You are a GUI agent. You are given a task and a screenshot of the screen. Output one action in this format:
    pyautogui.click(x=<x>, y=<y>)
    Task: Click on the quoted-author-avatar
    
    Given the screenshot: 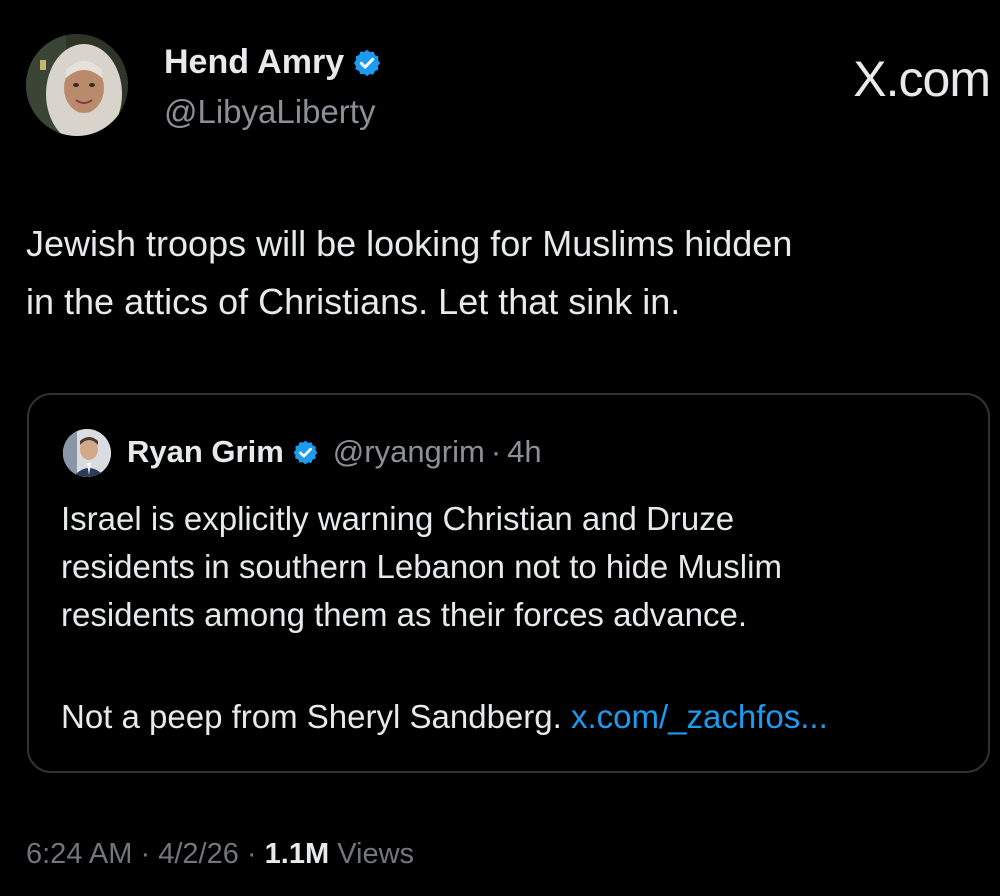 What is the action you would take?
    pyautogui.click(x=87, y=453)
    